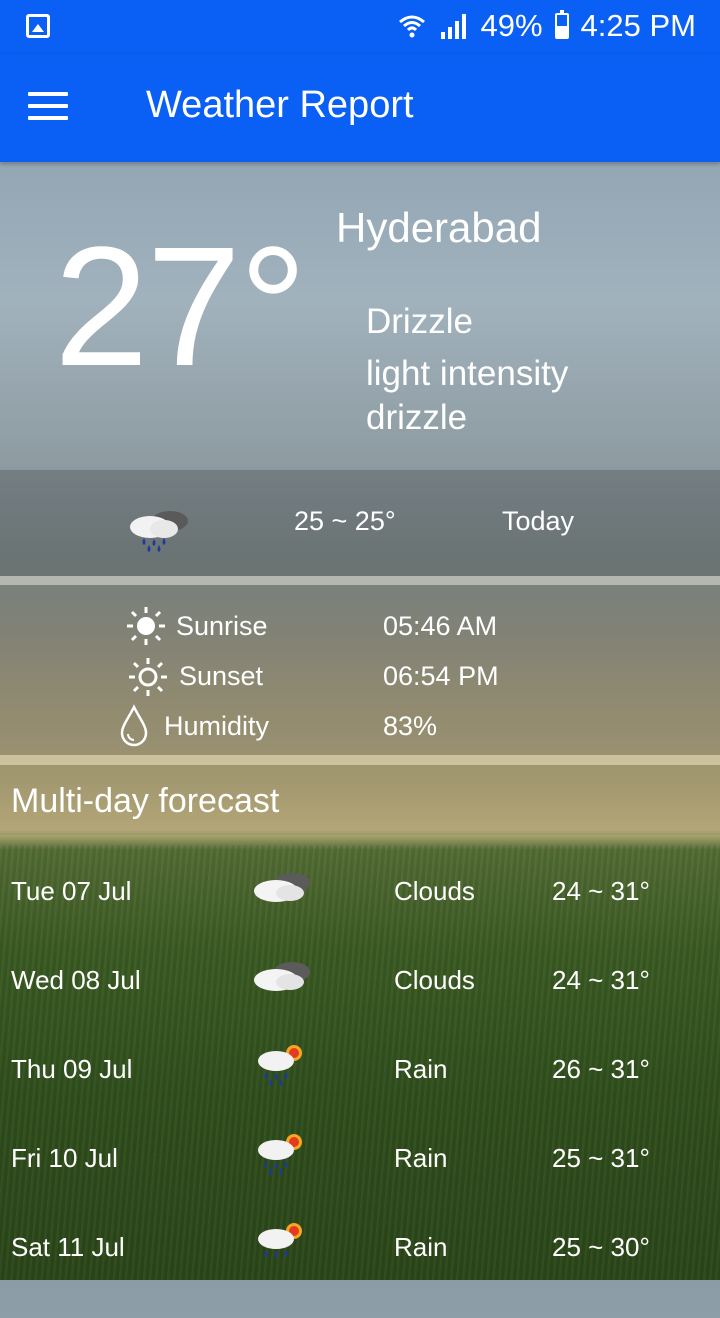 This screenshot has height=1318, width=720. Describe the element at coordinates (159, 531) in the screenshot. I see `rain-cloud-icon` at that location.